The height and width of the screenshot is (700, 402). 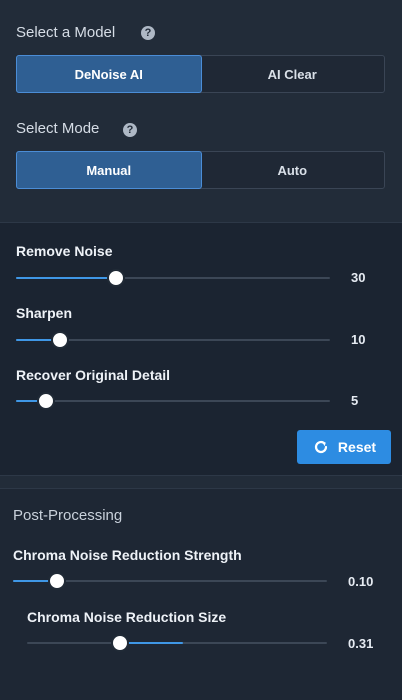 What do you see at coordinates (45, 401) in the screenshot?
I see `recover-detail-handle` at bounding box center [45, 401].